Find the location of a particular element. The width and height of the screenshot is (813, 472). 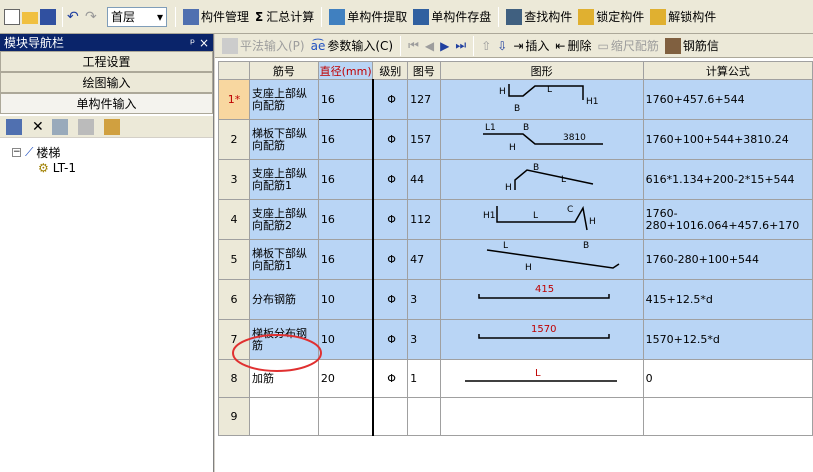

lock-component-button: 锁定构件 is located at coordinates (611, 17).